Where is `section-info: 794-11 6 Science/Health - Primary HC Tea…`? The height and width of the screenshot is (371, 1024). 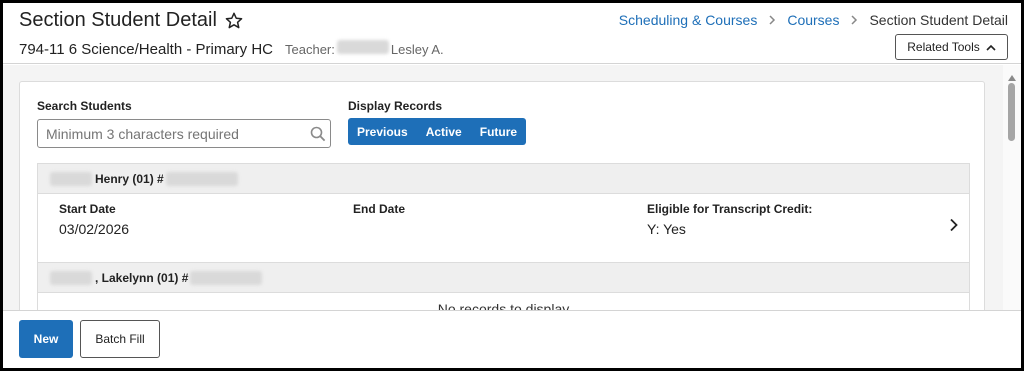
section-info: 794-11 6 Science/Health - Primary HC Tea… is located at coordinates (231, 49).